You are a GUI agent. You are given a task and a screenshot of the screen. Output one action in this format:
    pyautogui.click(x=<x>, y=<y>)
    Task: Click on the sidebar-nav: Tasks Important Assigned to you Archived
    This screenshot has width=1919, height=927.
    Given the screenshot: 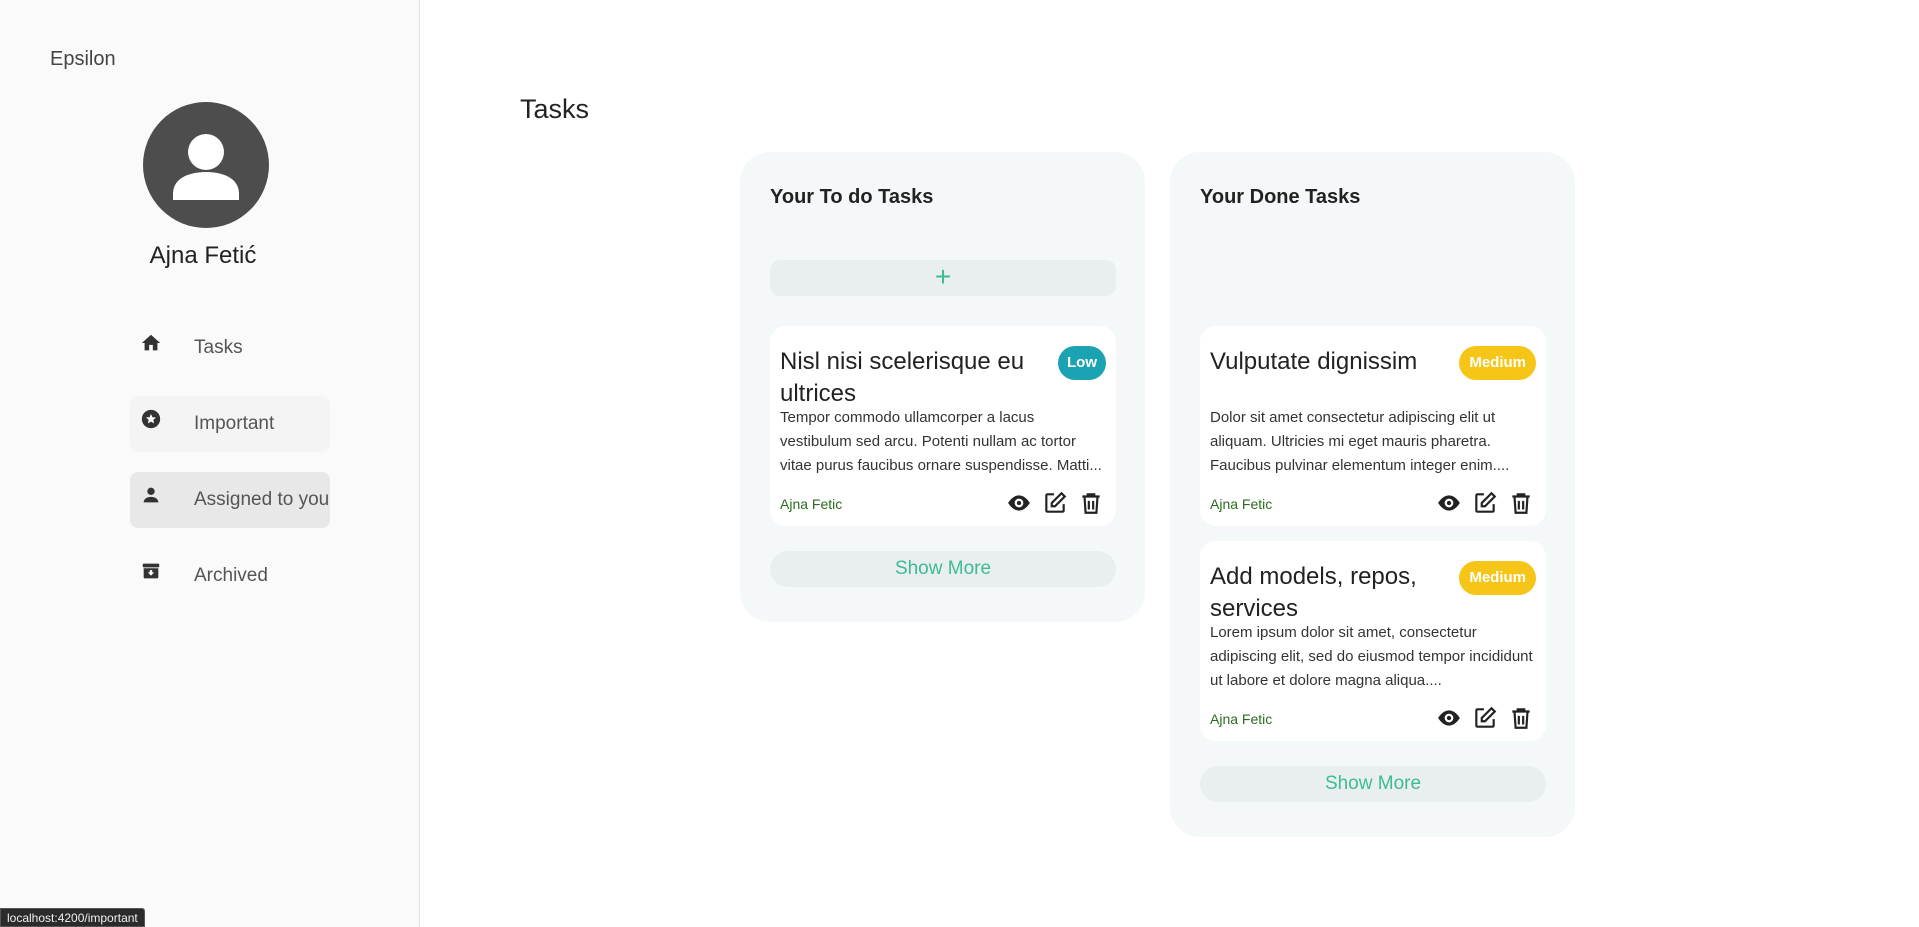 What is the action you would take?
    pyautogui.click(x=230, y=472)
    